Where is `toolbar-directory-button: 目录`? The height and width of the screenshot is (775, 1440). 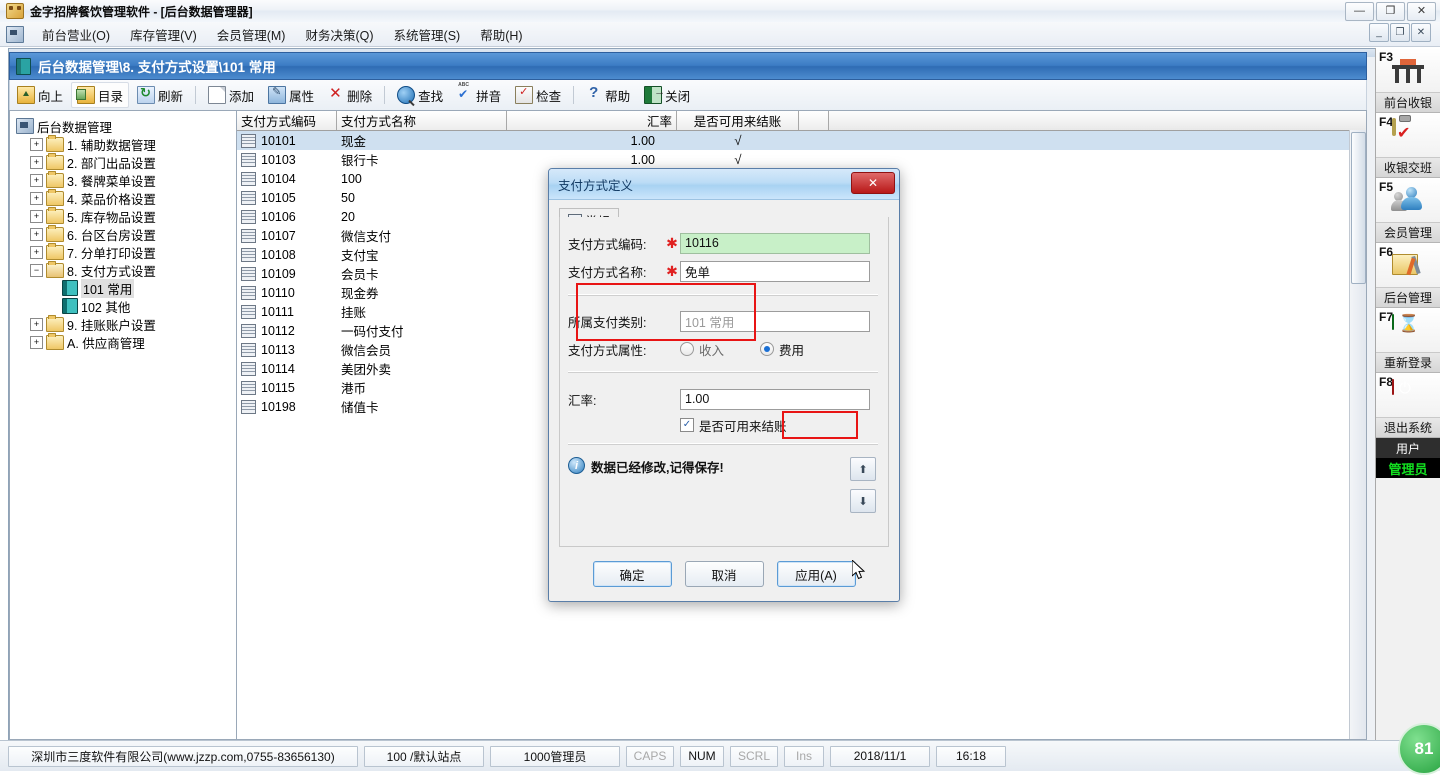 toolbar-directory-button: 目录 is located at coordinates (100, 95).